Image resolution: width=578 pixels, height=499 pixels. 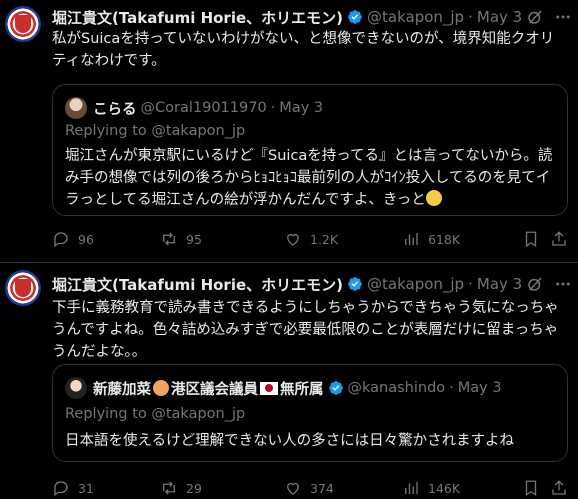 What do you see at coordinates (397, 388) in the screenshot?
I see `quoted-author-handle: @kanashindo` at bounding box center [397, 388].